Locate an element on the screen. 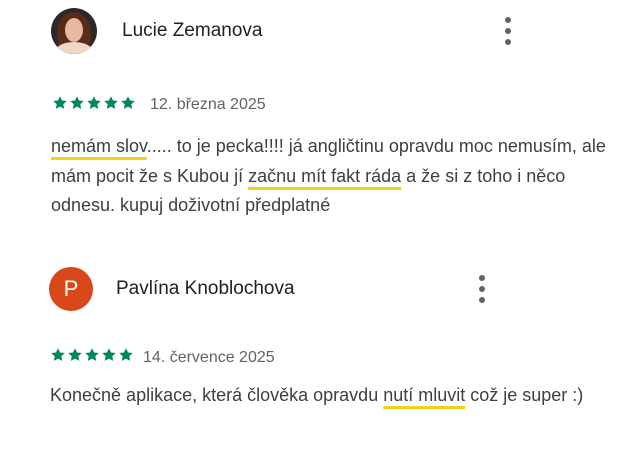  author-avatar: P is located at coordinates (71, 289).